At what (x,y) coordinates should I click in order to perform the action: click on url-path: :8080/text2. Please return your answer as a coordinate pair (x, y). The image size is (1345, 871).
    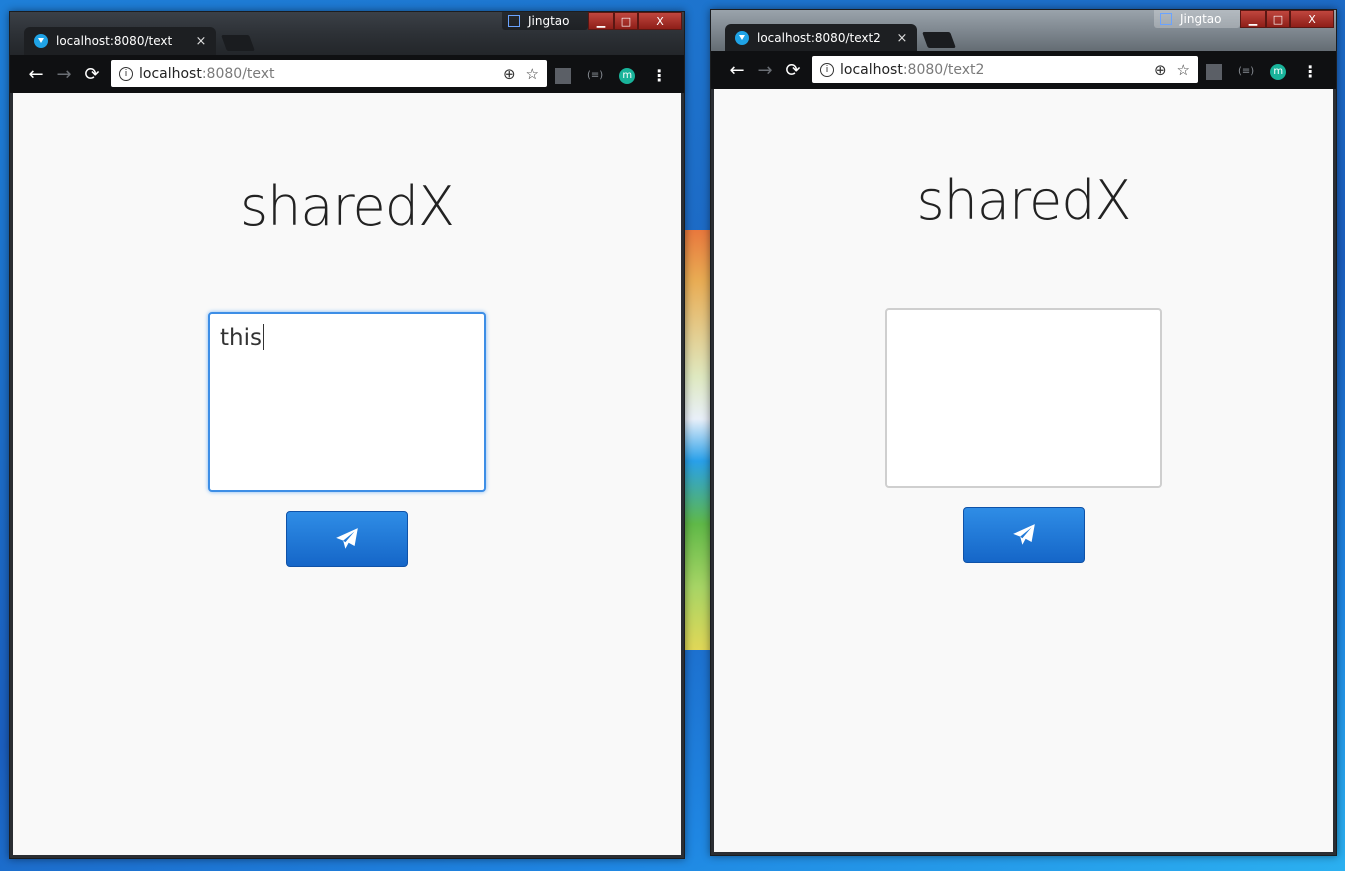
    Looking at the image, I should click on (943, 69).